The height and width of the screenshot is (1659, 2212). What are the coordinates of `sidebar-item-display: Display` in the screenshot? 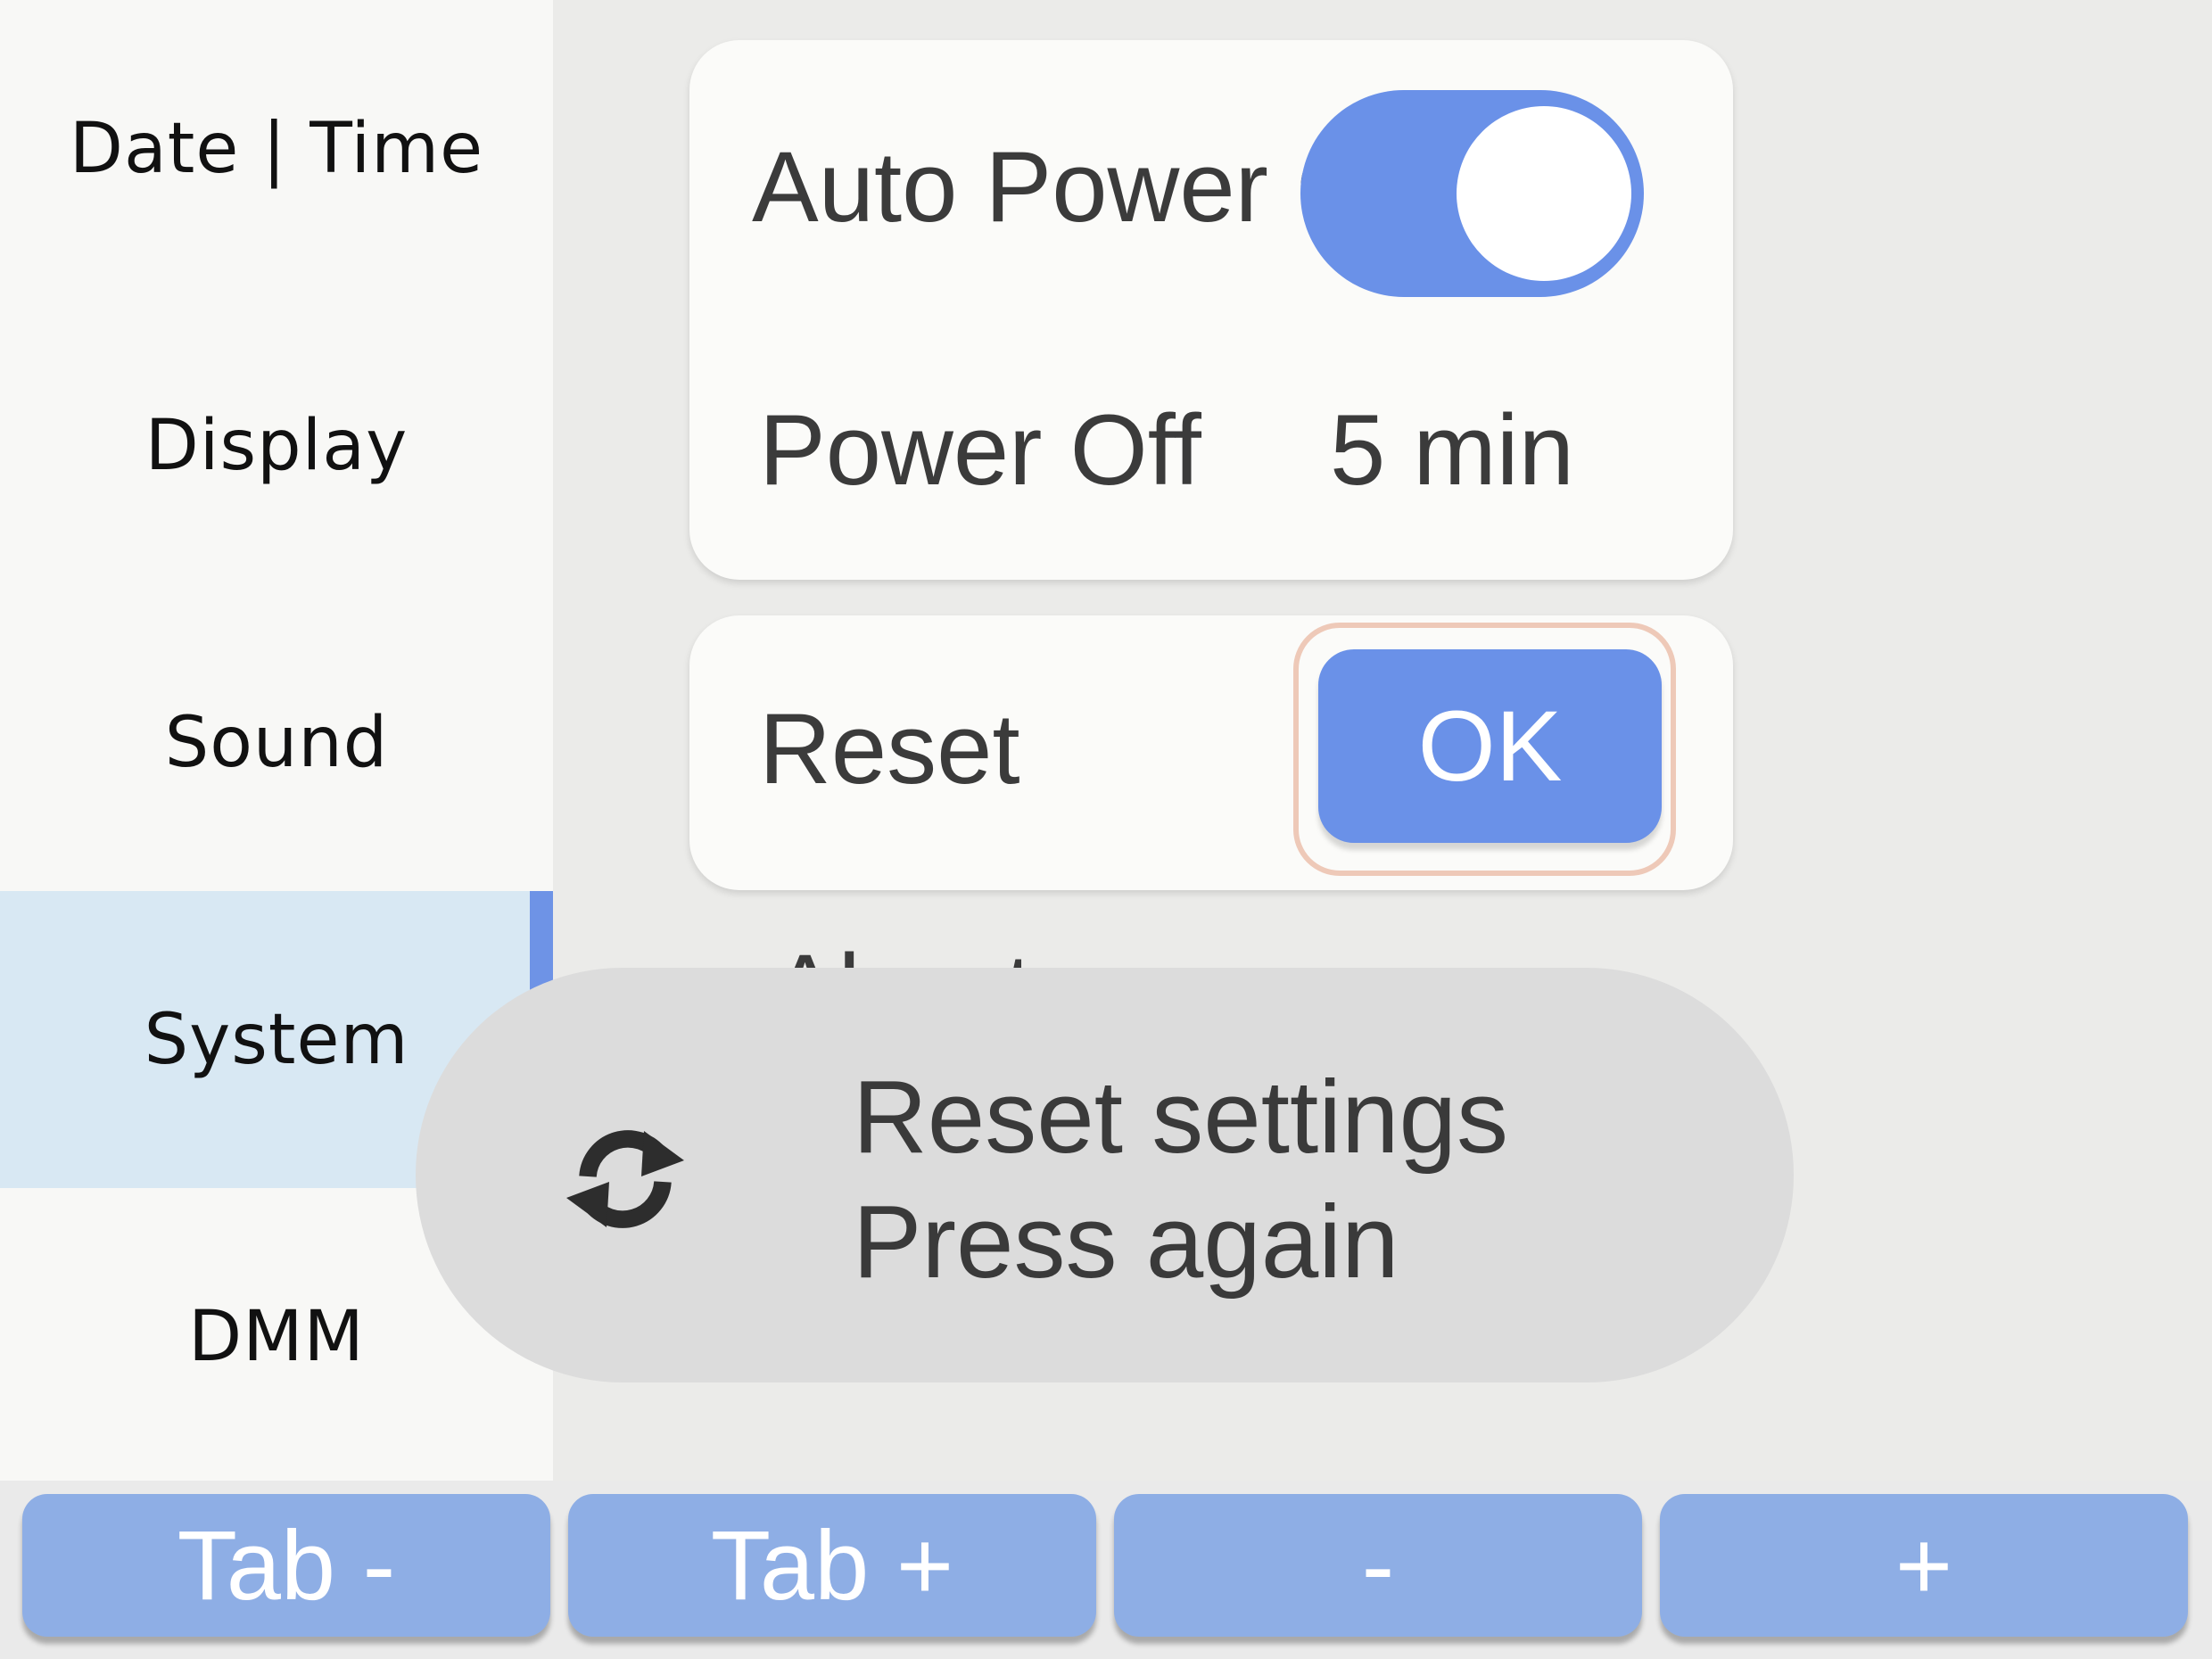 It's located at (277, 446).